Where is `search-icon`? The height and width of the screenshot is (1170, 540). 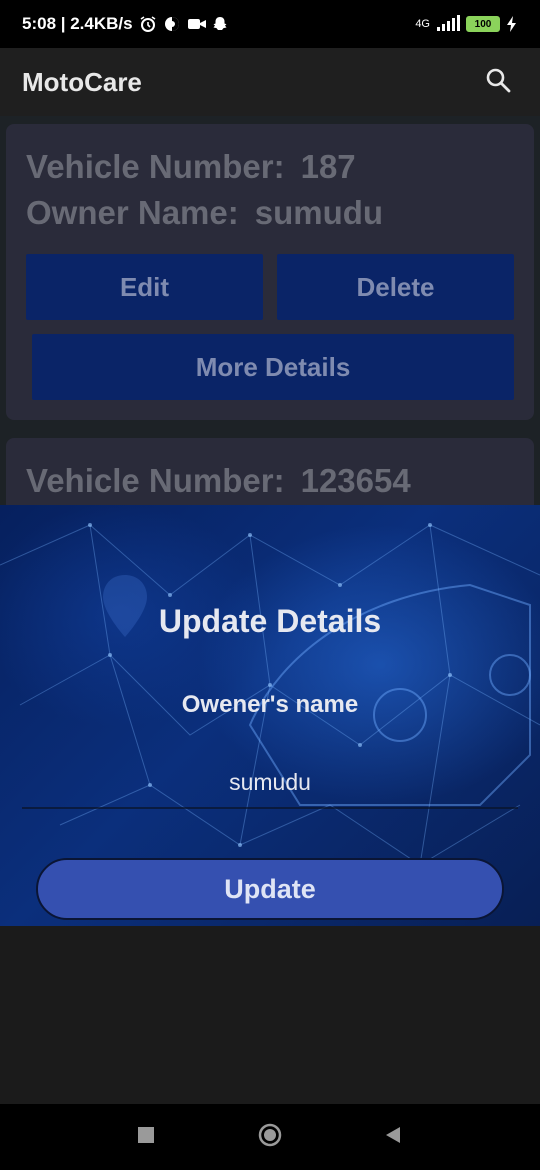
search-icon is located at coordinates (498, 82).